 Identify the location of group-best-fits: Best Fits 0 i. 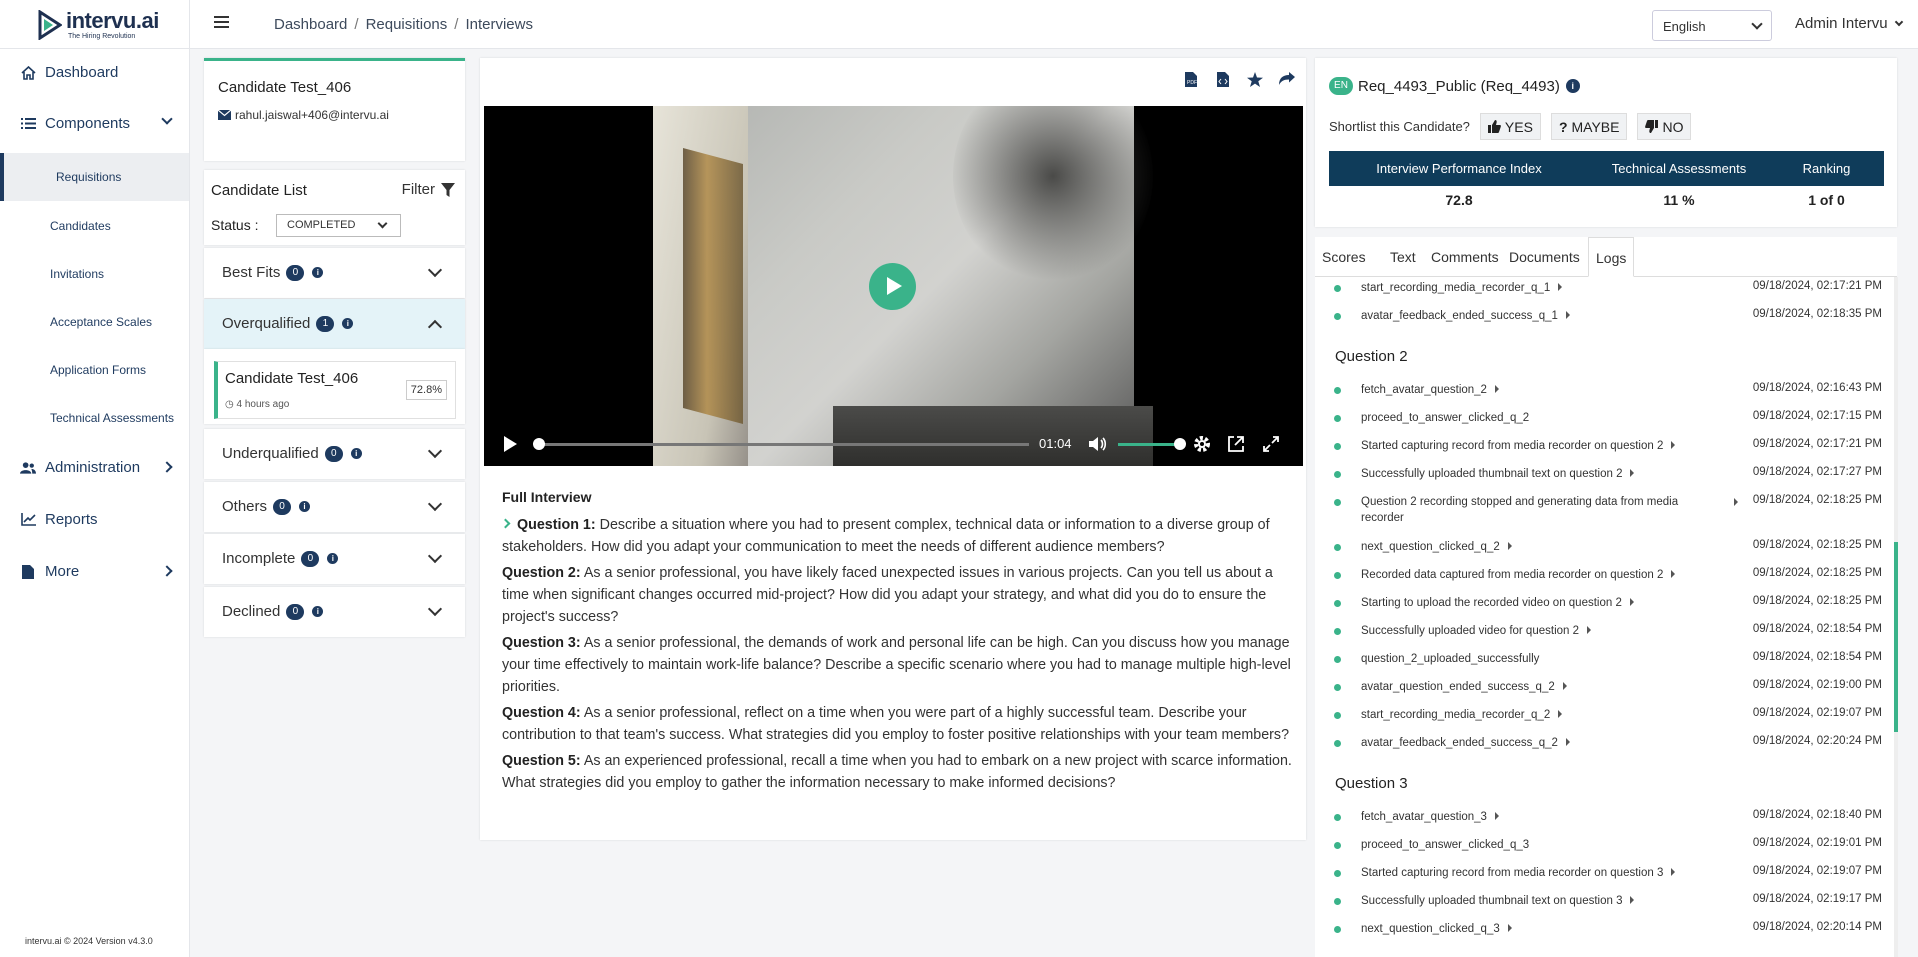
(334, 273).